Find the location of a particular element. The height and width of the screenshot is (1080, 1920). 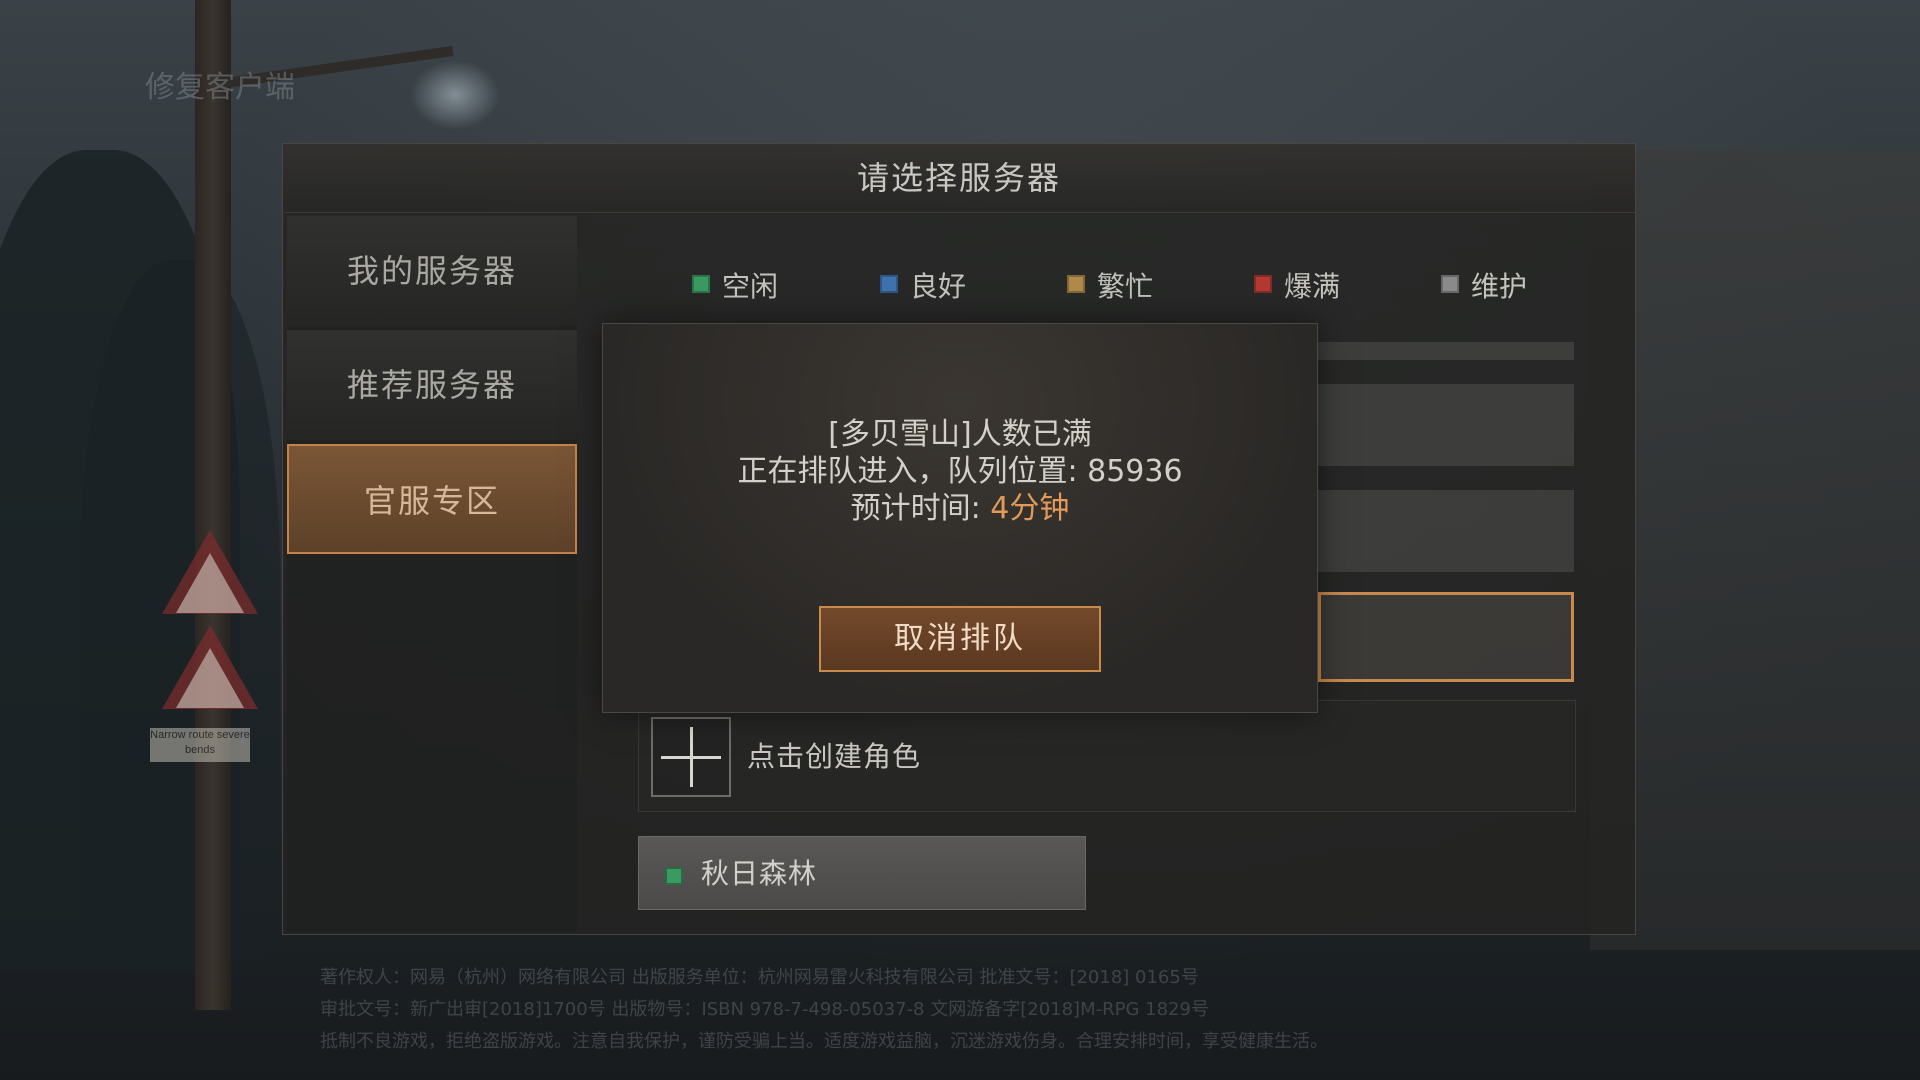

create-role-row: 点击创建角色 is located at coordinates (1107, 756).